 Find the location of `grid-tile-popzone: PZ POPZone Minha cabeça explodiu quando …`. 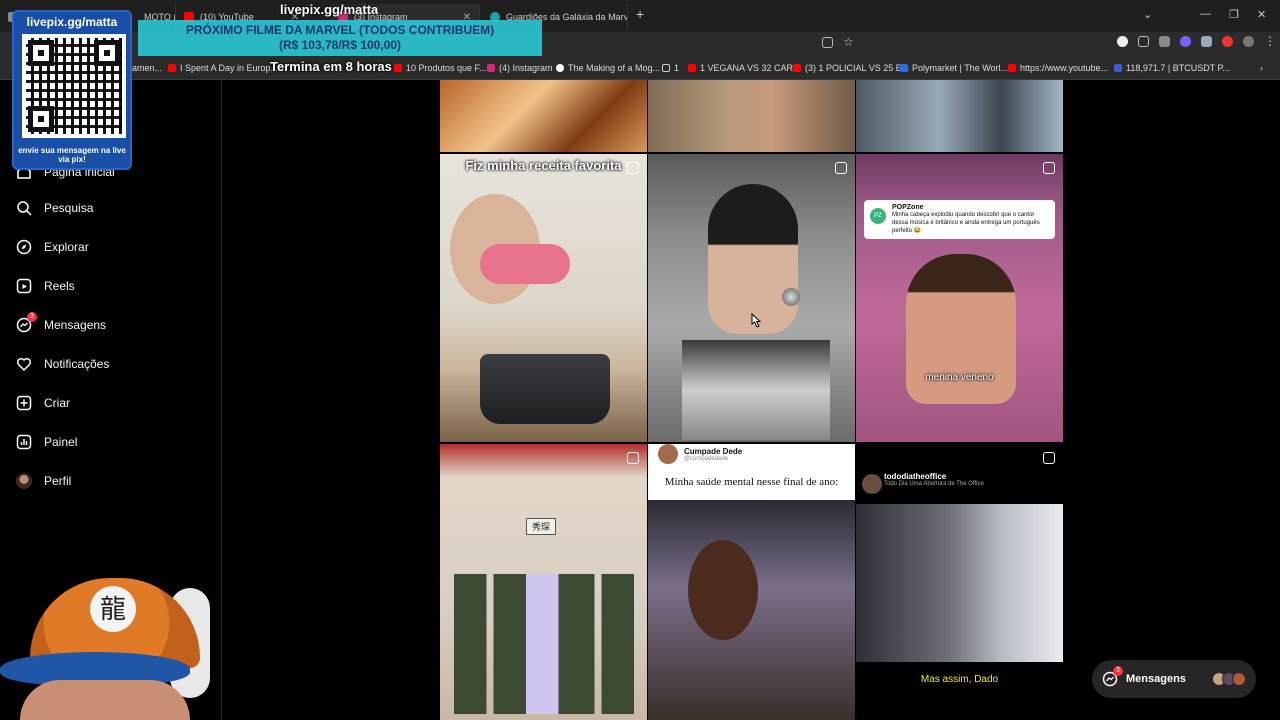

grid-tile-popzone: PZ POPZone Minha cabeça explodiu quando … is located at coordinates (959, 298).